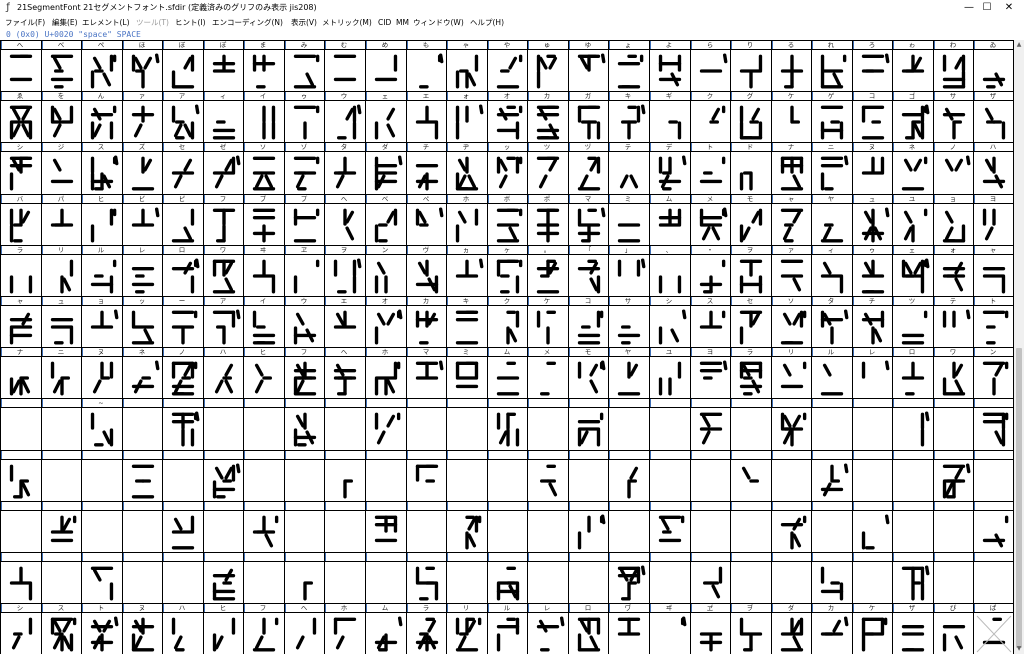 The image size is (1024, 658). I want to click on menu-help: ヘルプ(H), so click(487, 23).